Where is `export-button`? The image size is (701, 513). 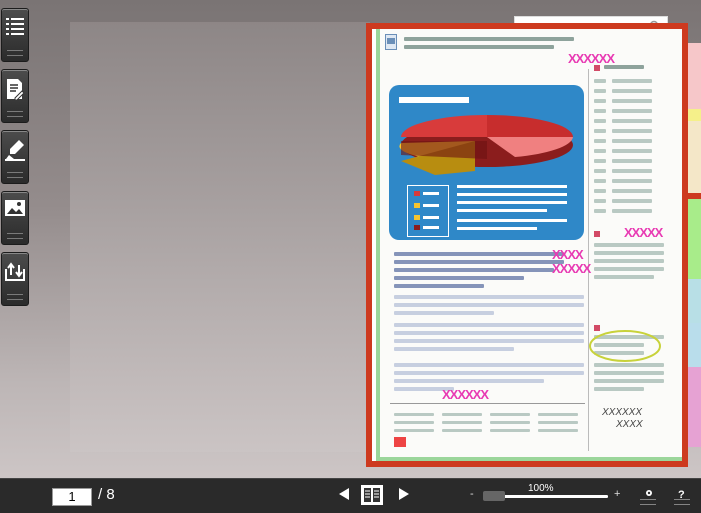
export-button is located at coordinates (15, 279).